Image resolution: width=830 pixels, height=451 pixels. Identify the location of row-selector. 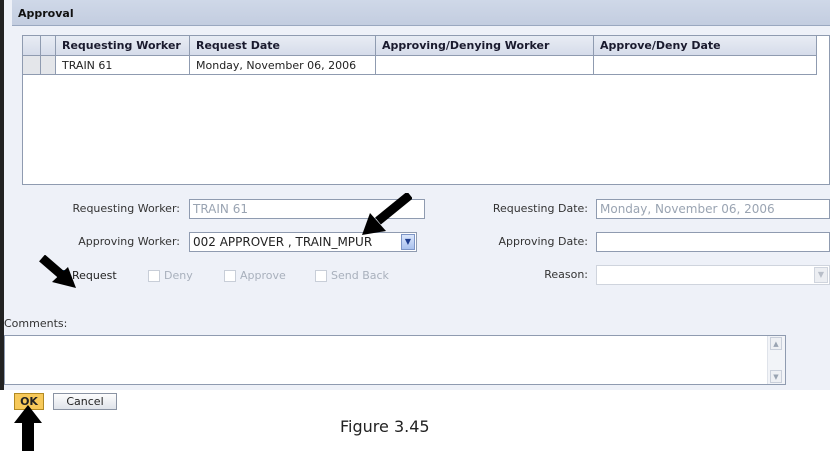
(32, 65).